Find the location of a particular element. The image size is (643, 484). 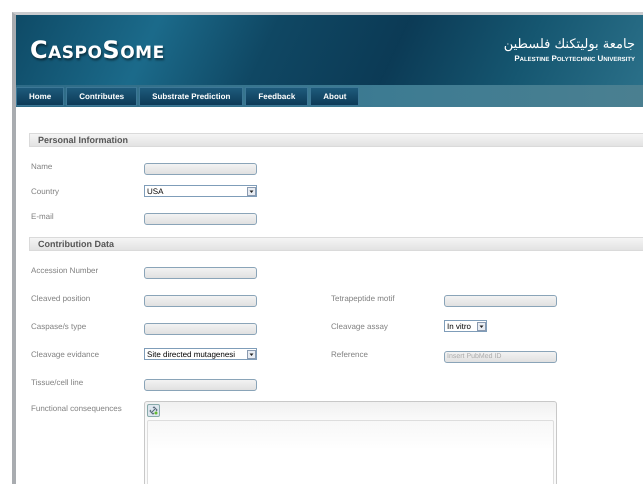

nav-tab: Contributes is located at coordinates (102, 96).